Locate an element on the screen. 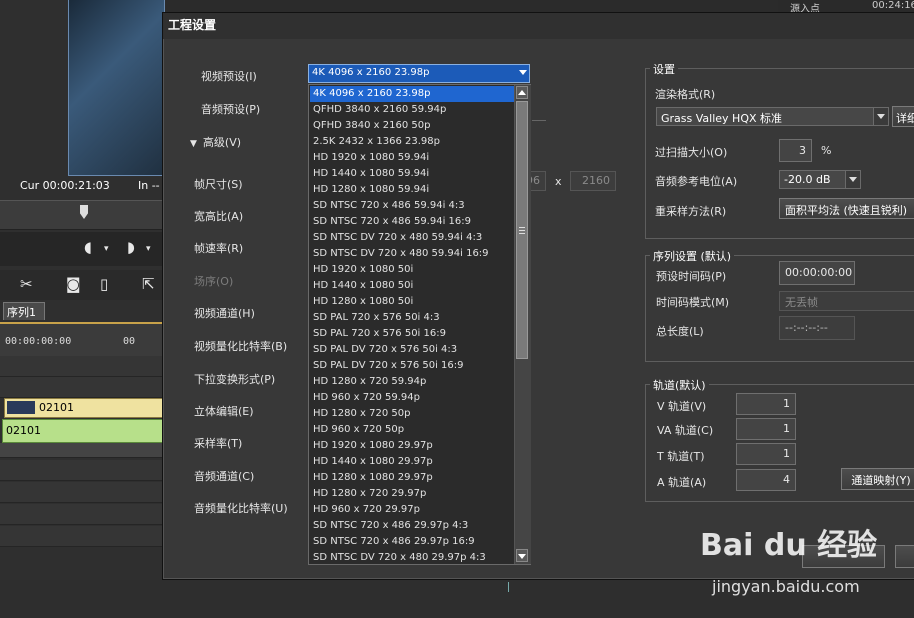 This screenshot has width=914, height=618. scroll-up-button is located at coordinates (522, 92).